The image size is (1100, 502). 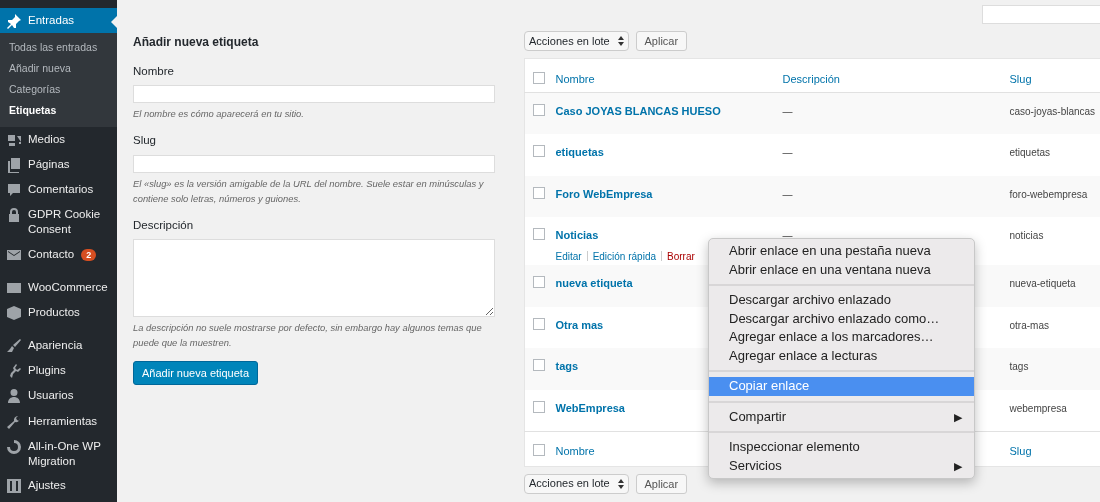 I want to click on row-action-link: Edición rápida, so click(x=624, y=256).